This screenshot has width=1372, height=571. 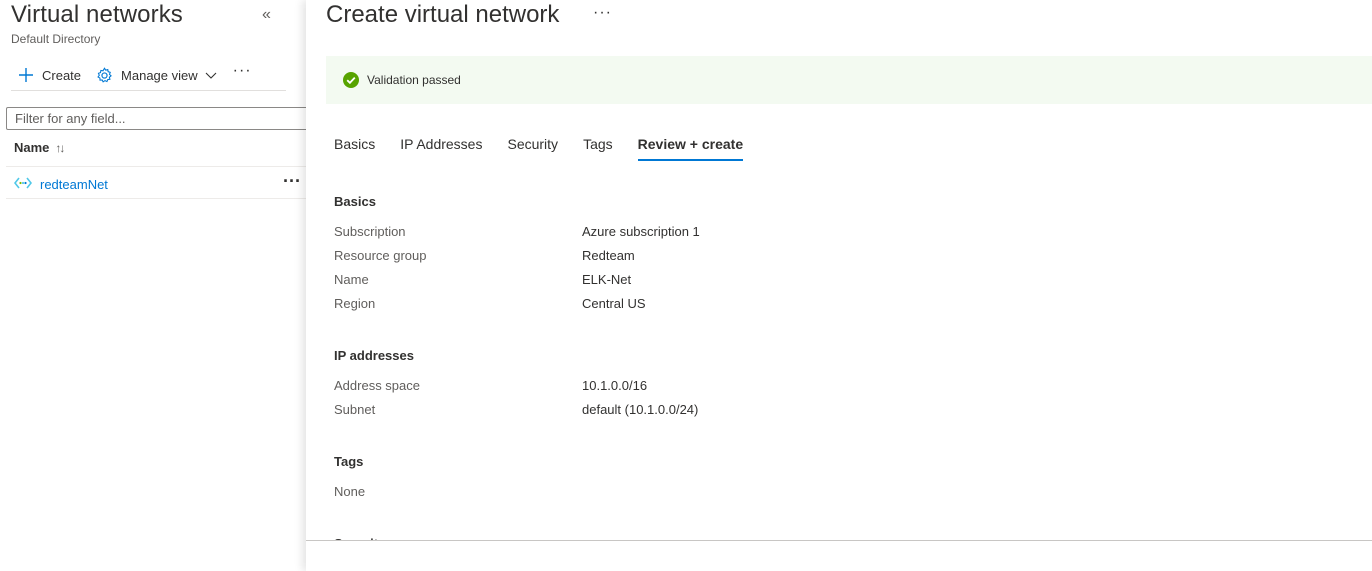 I want to click on double-chevron-left-icon: «, so click(x=266, y=15).